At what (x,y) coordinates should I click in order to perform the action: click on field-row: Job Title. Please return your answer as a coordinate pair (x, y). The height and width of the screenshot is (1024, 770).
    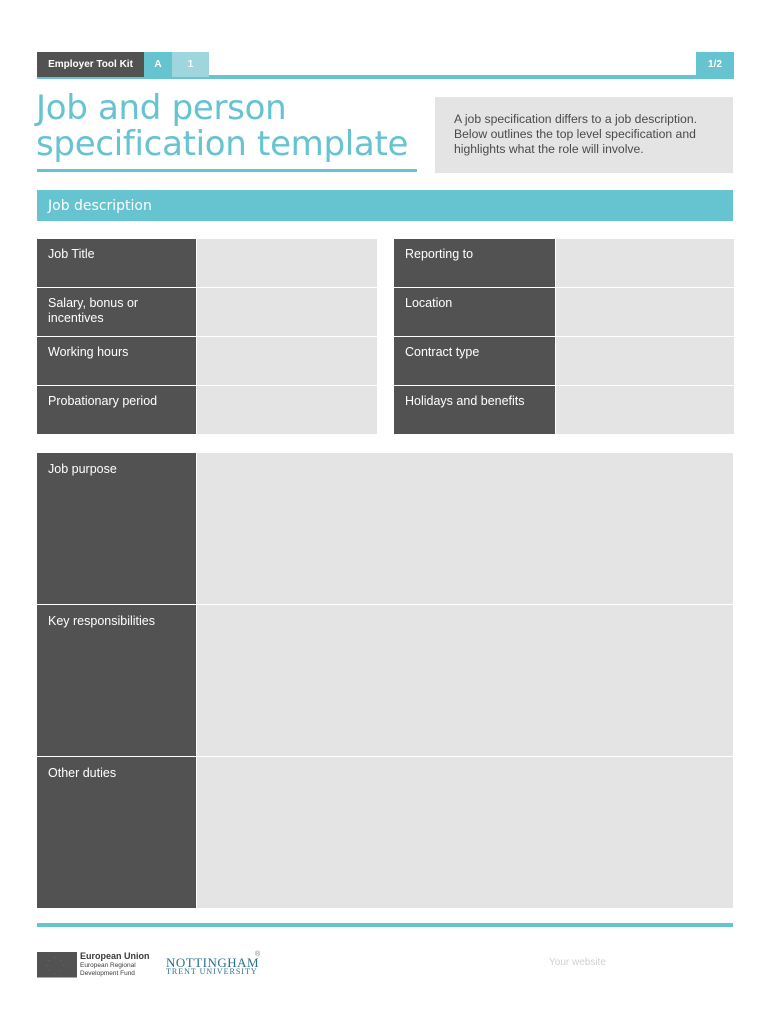
    Looking at the image, I should click on (207, 263).